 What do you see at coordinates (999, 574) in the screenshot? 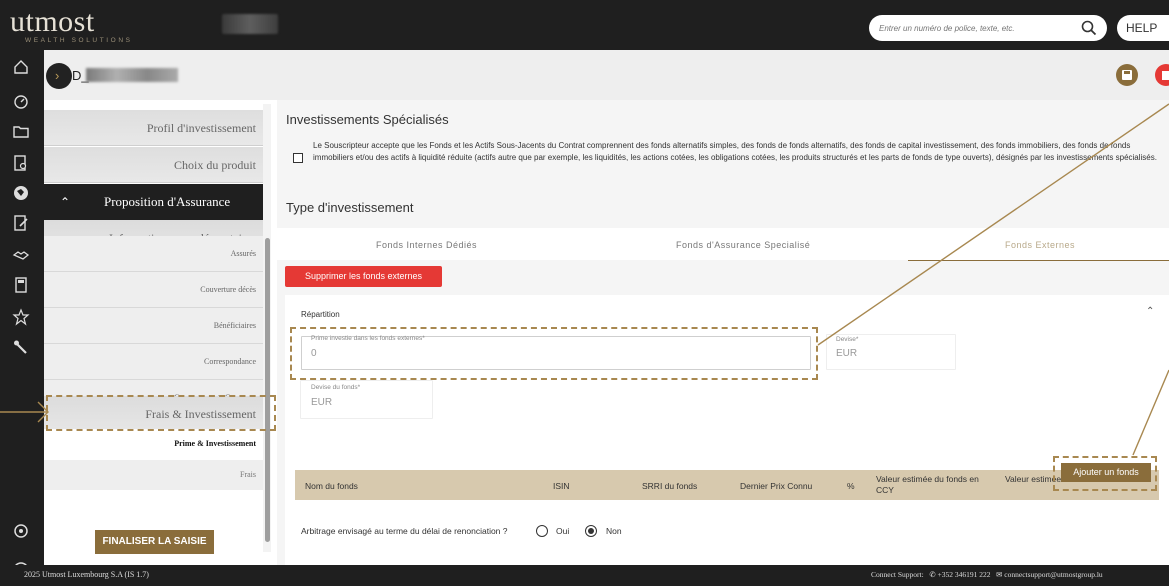
I see `mail-icon: ✉` at bounding box center [999, 574].